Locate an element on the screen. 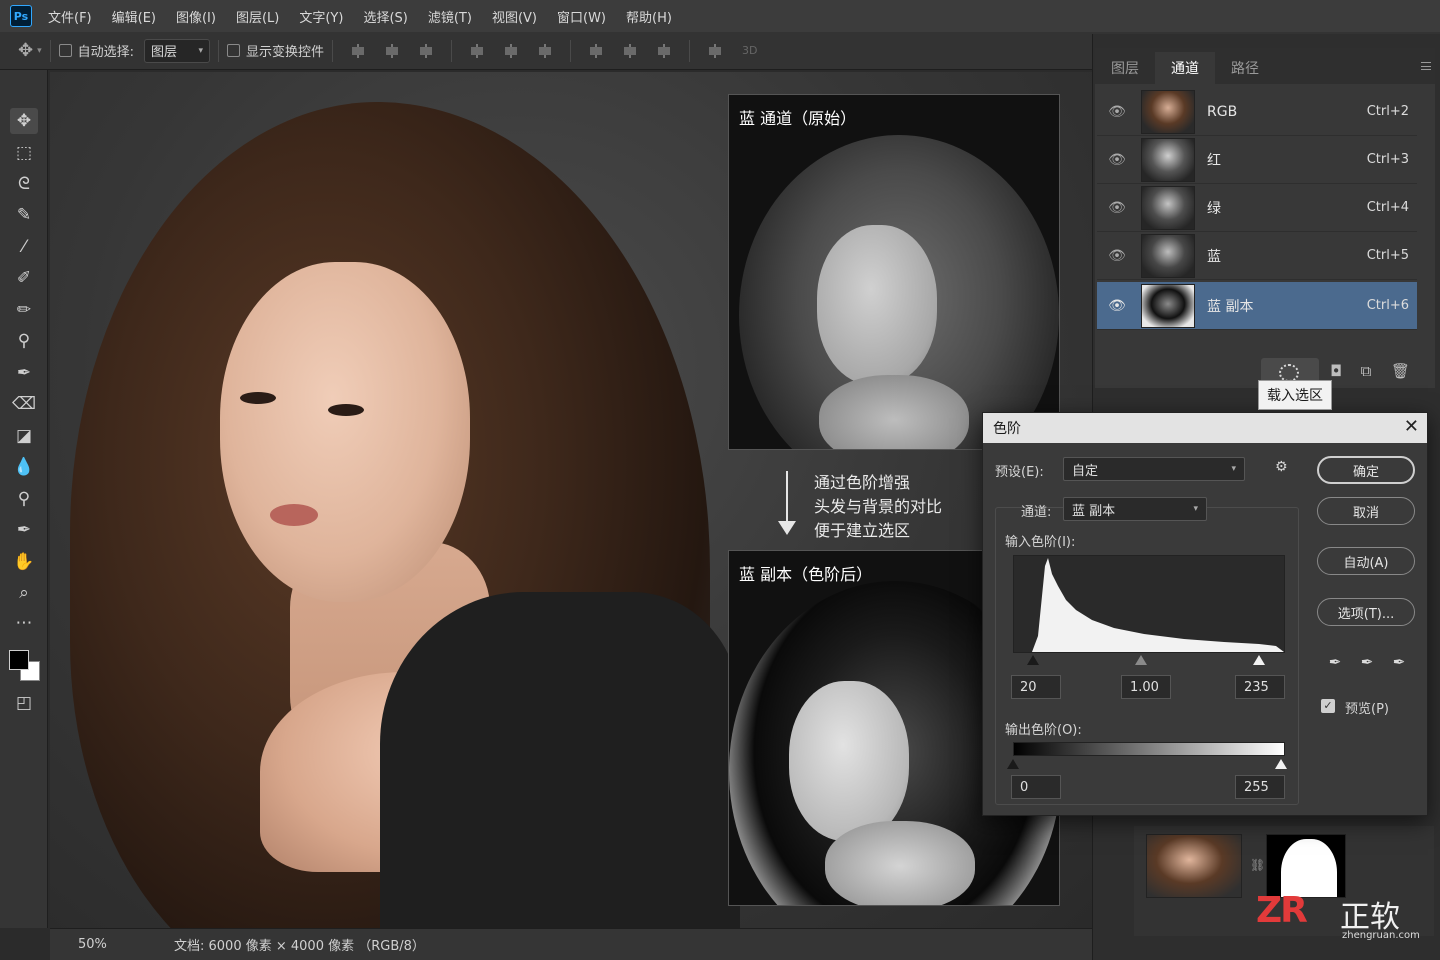 Image resolution: width=1440 pixels, height=960 pixels. move-tool-icon: ✥ is located at coordinates (24, 121).